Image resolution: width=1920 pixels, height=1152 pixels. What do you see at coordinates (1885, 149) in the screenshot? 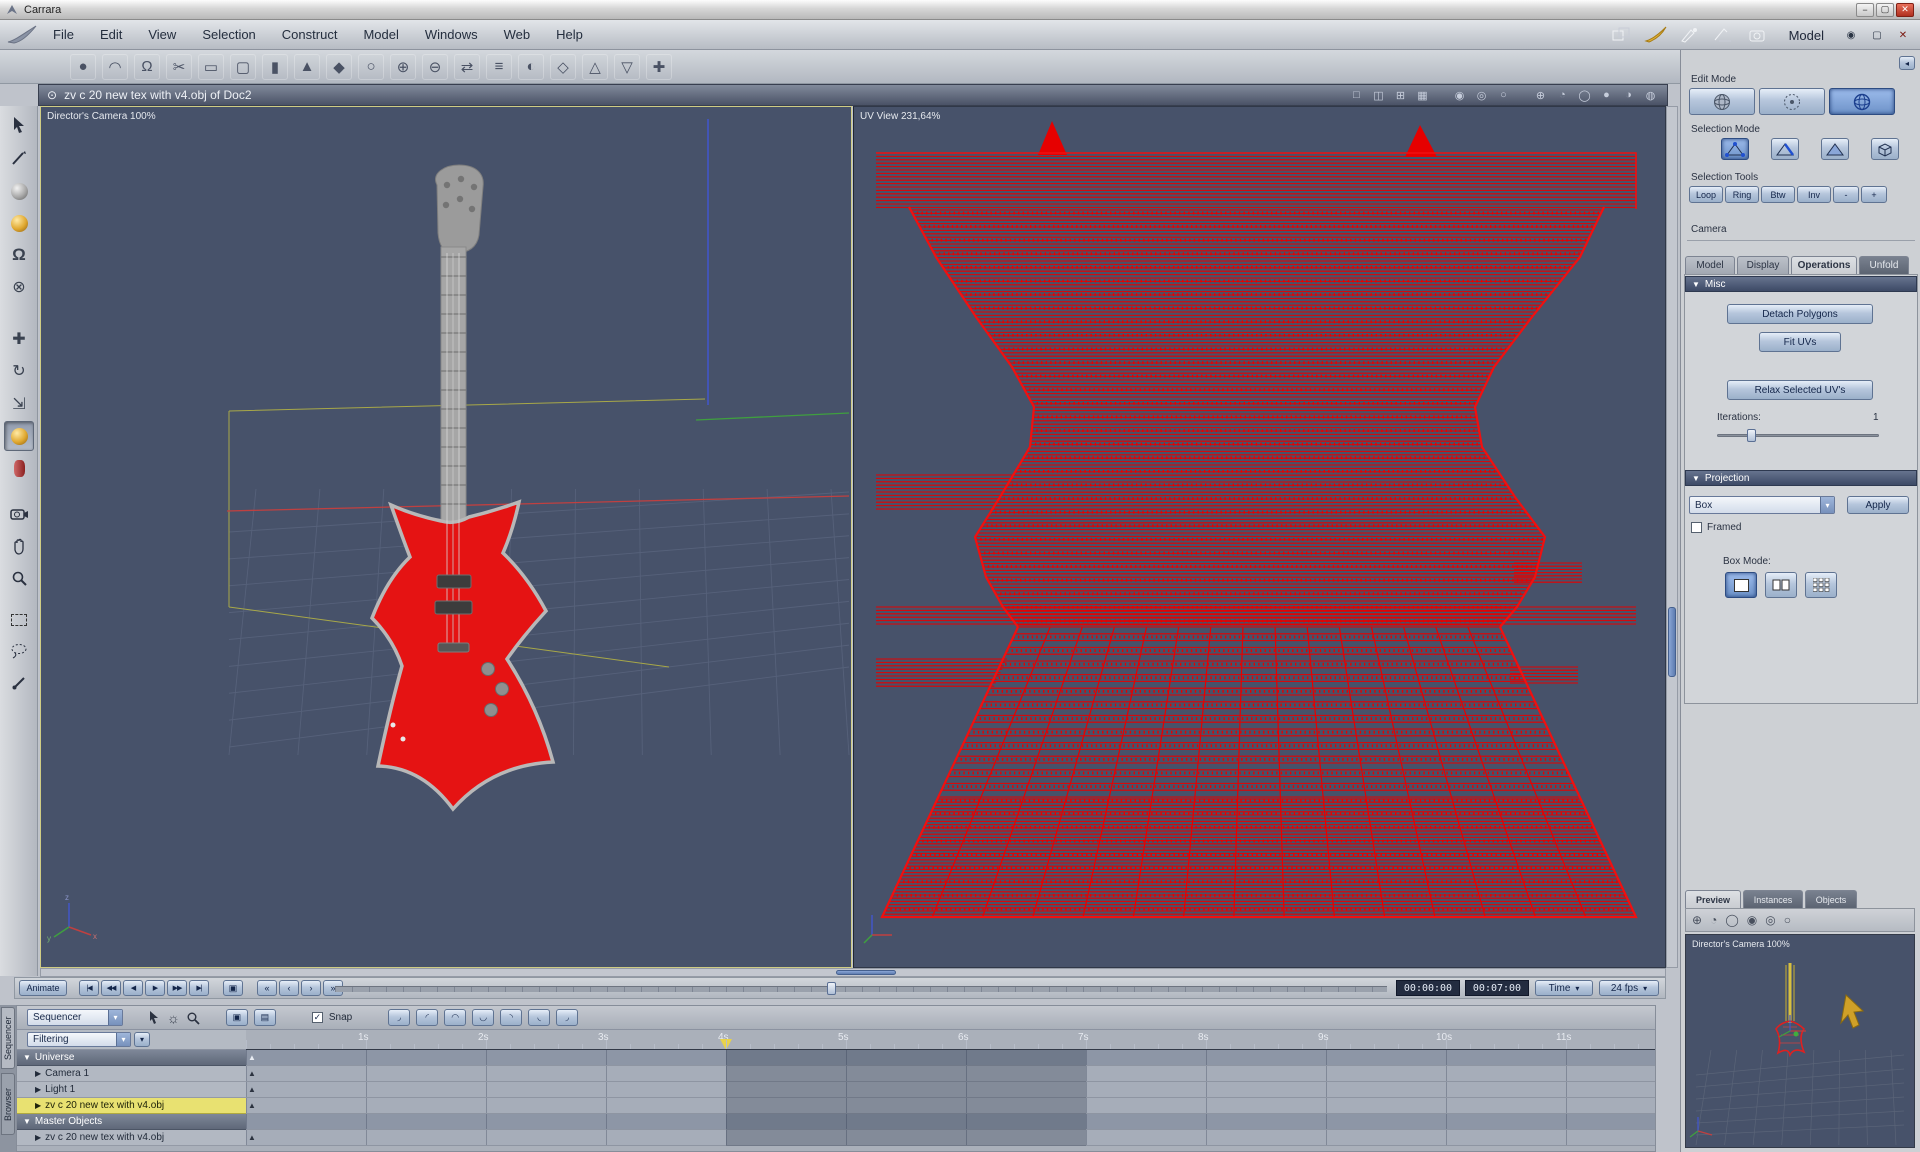
I see `select-objects-button` at bounding box center [1885, 149].